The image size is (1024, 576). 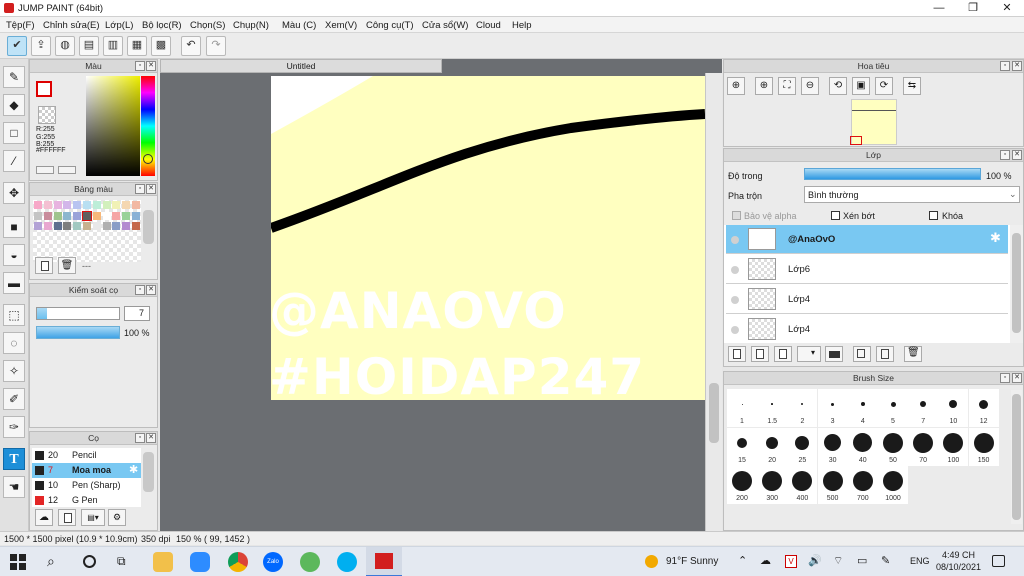 What do you see at coordinates (862, 485) in the screenshot?
I see `brush-size-cell: 700` at bounding box center [862, 485].